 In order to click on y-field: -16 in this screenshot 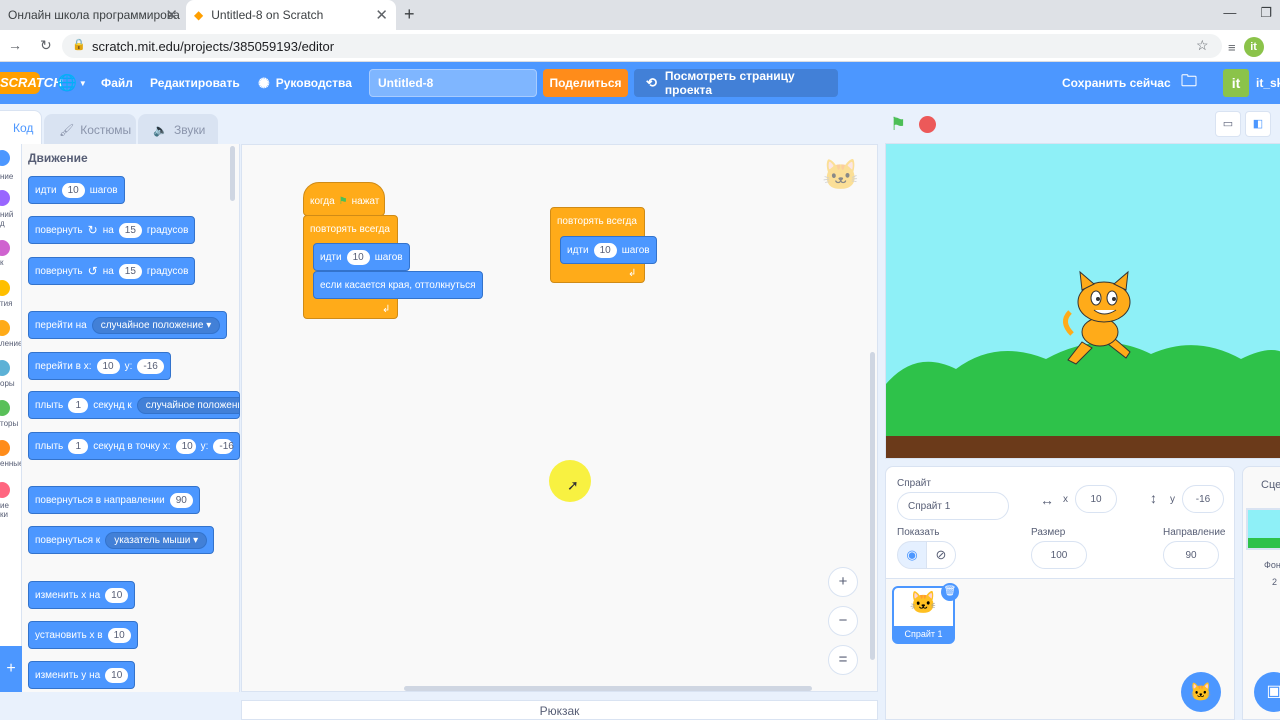, I will do `click(1203, 499)`.